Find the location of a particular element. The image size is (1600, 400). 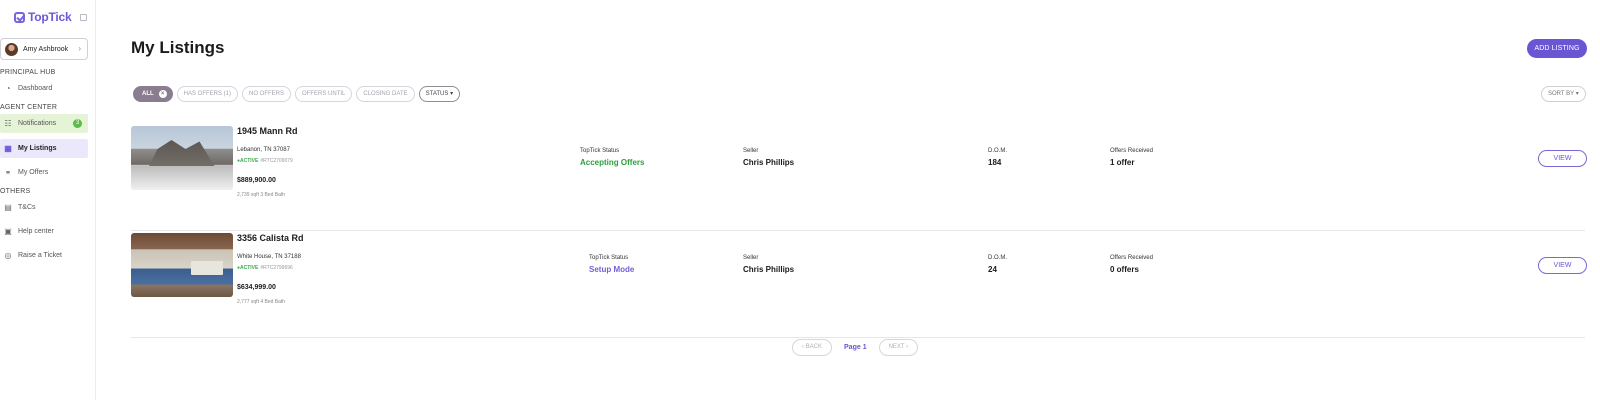

offers-received-value: 1 offer is located at coordinates (1122, 162).